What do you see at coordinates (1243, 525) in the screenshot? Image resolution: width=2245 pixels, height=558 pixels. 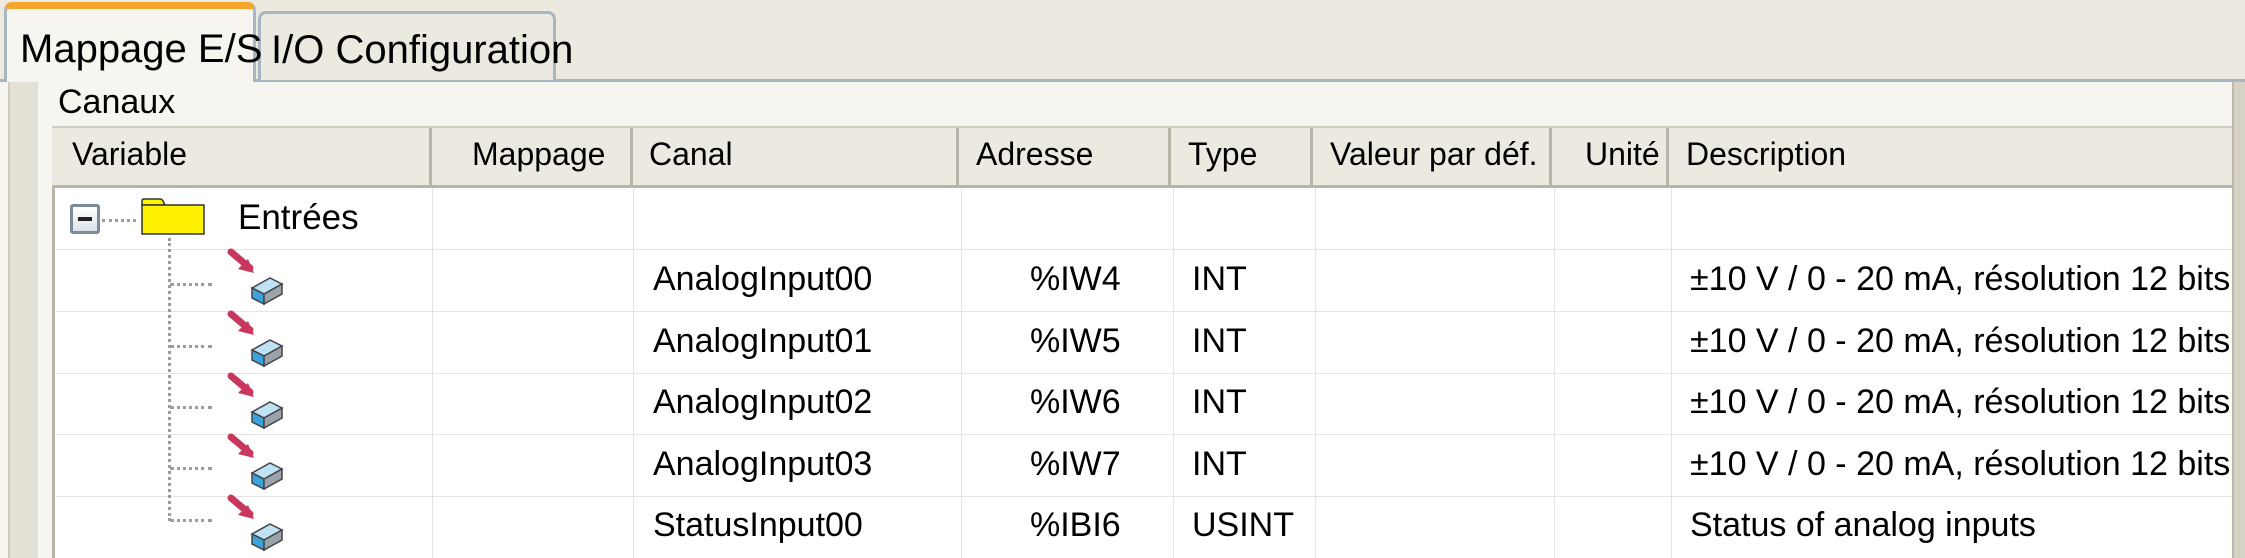 I see `cell-type: USINT` at bounding box center [1243, 525].